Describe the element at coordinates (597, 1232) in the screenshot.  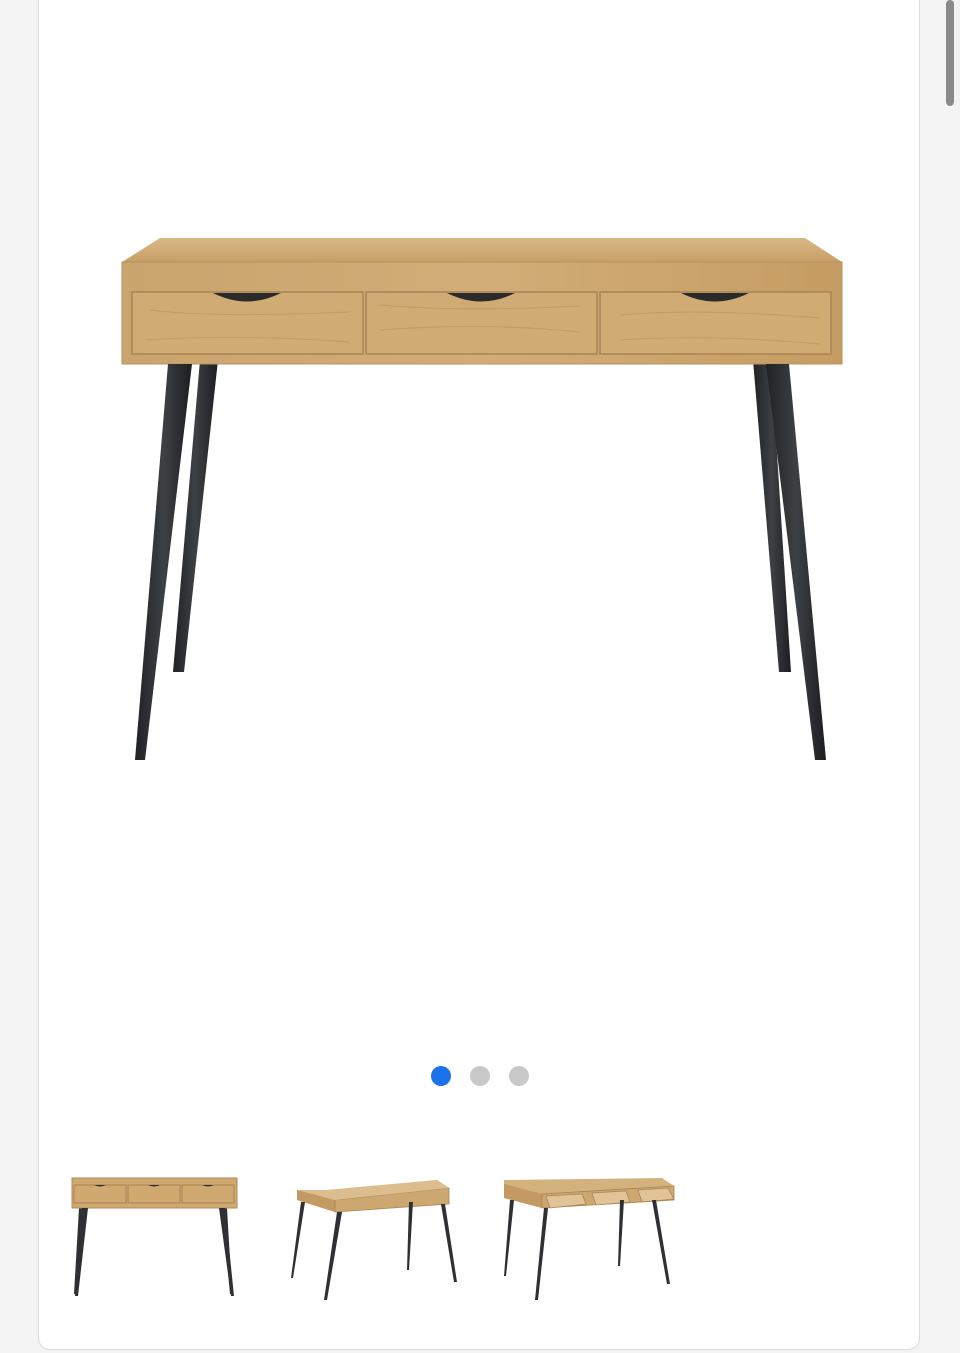
I see `desk-drawers-open-thumbnail` at that location.